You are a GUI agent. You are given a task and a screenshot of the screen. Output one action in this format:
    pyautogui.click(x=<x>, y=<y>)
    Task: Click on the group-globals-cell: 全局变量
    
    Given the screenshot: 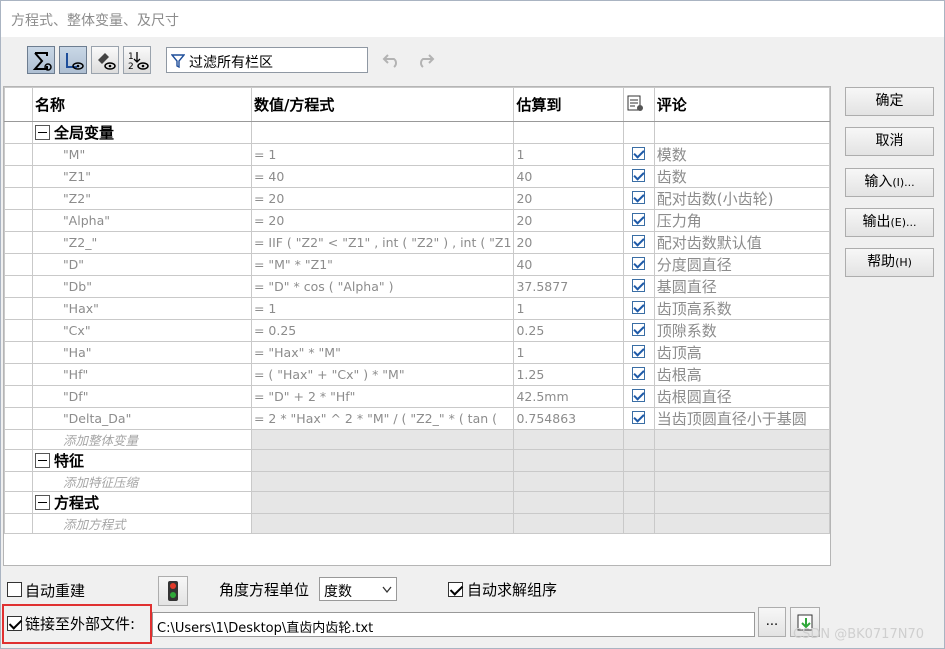 What is the action you would take?
    pyautogui.click(x=141, y=132)
    